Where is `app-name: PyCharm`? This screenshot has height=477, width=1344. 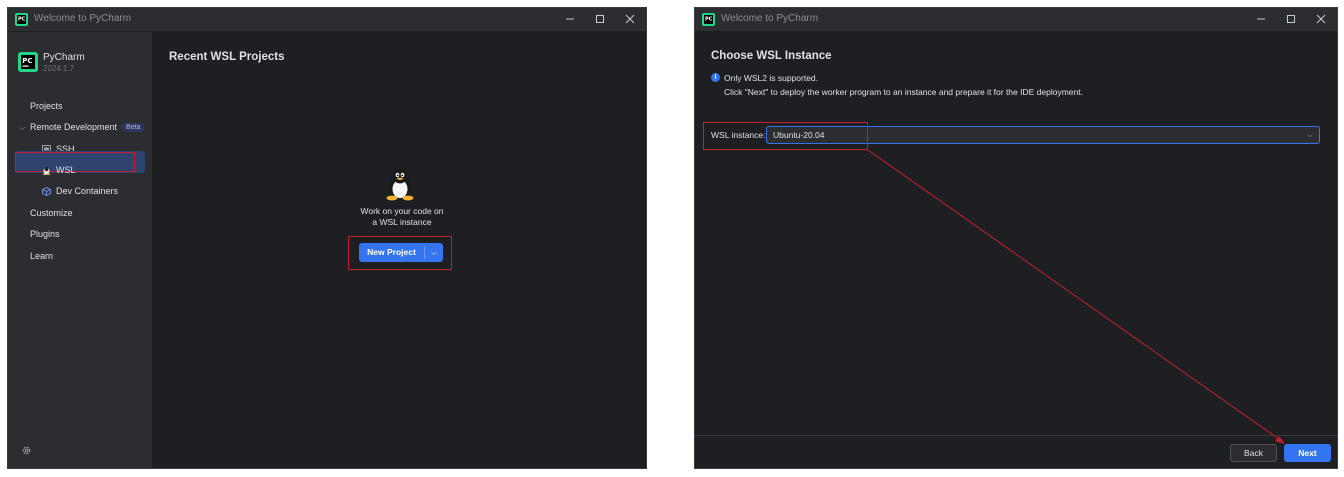 app-name: PyCharm is located at coordinates (64, 57).